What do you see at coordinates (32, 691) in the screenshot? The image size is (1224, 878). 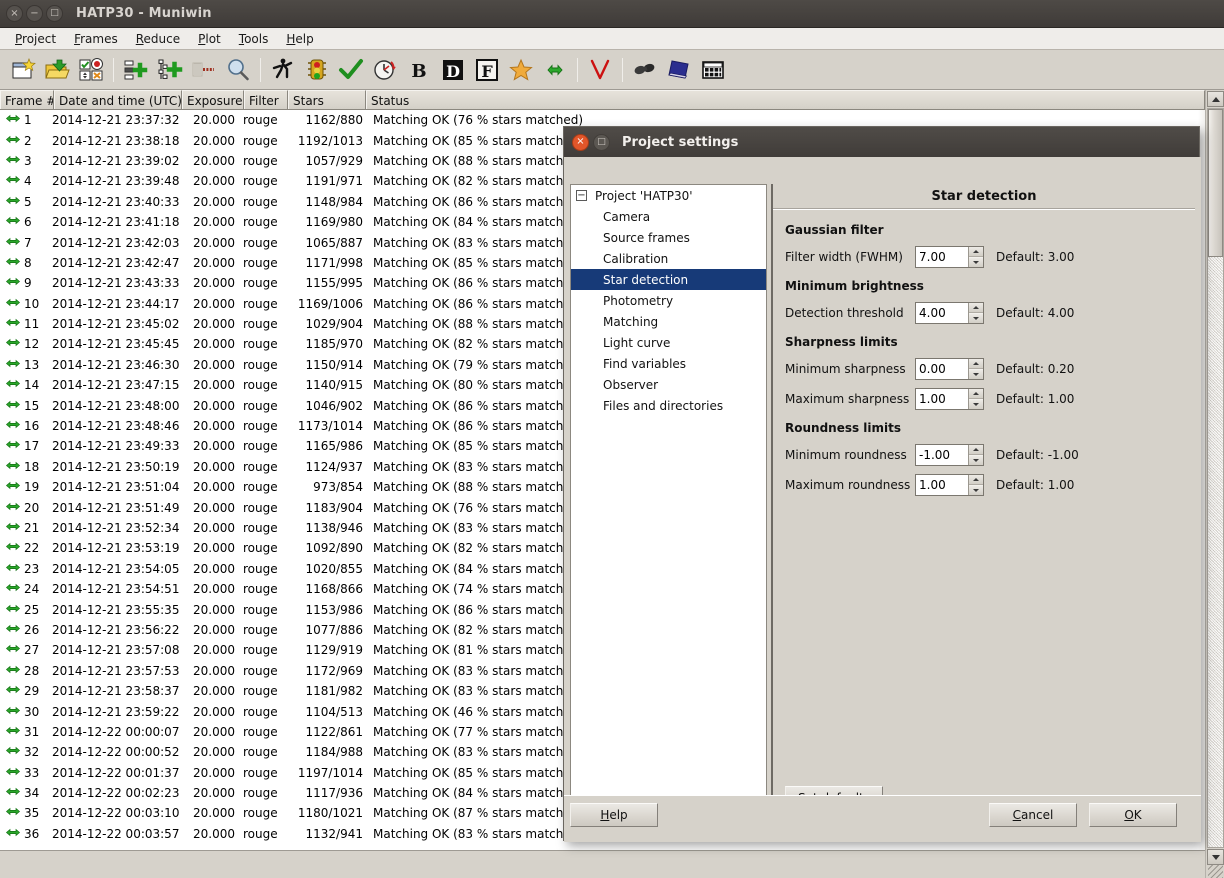 I see `cell-frame-number: 29` at bounding box center [32, 691].